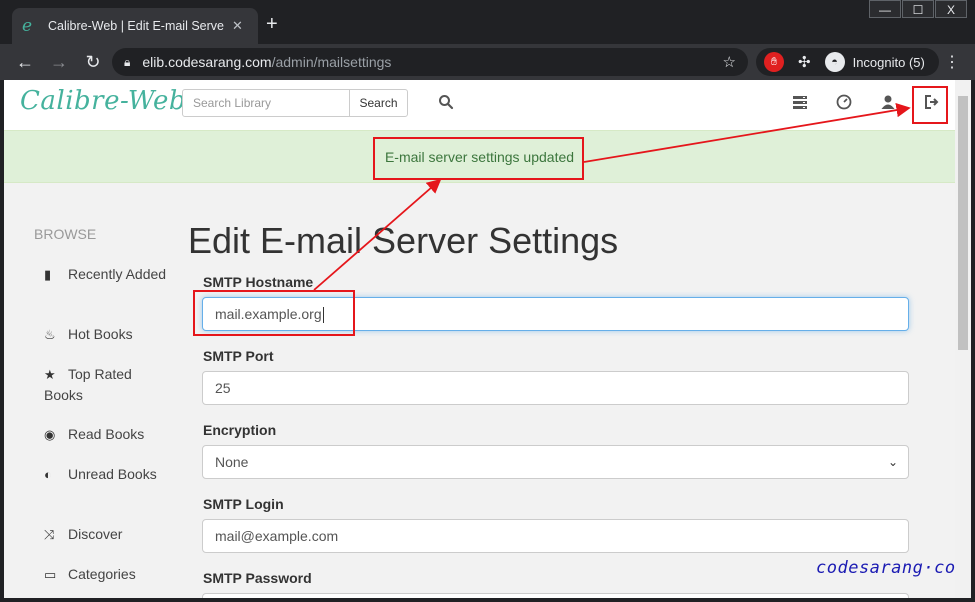  What do you see at coordinates (973, 341) in the screenshot?
I see `window-frame-right` at bounding box center [973, 341].